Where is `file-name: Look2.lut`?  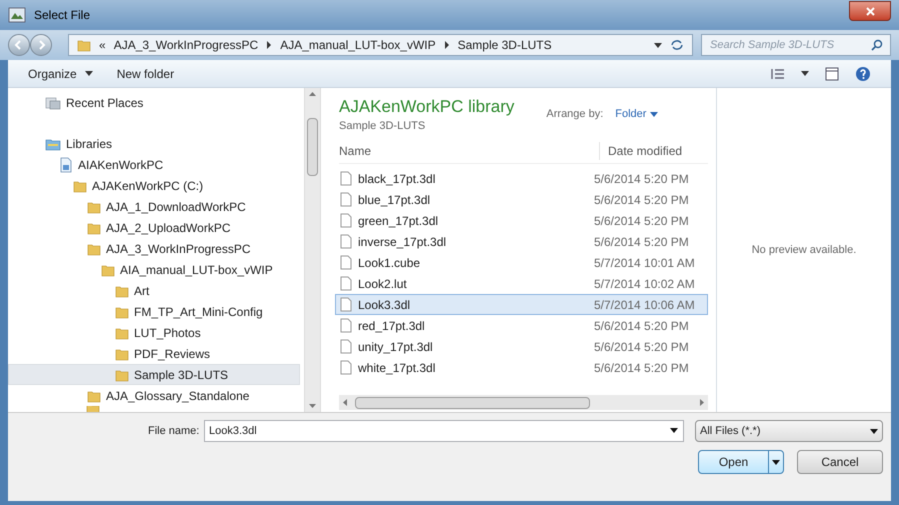
file-name: Look2.lut is located at coordinates (383, 284).